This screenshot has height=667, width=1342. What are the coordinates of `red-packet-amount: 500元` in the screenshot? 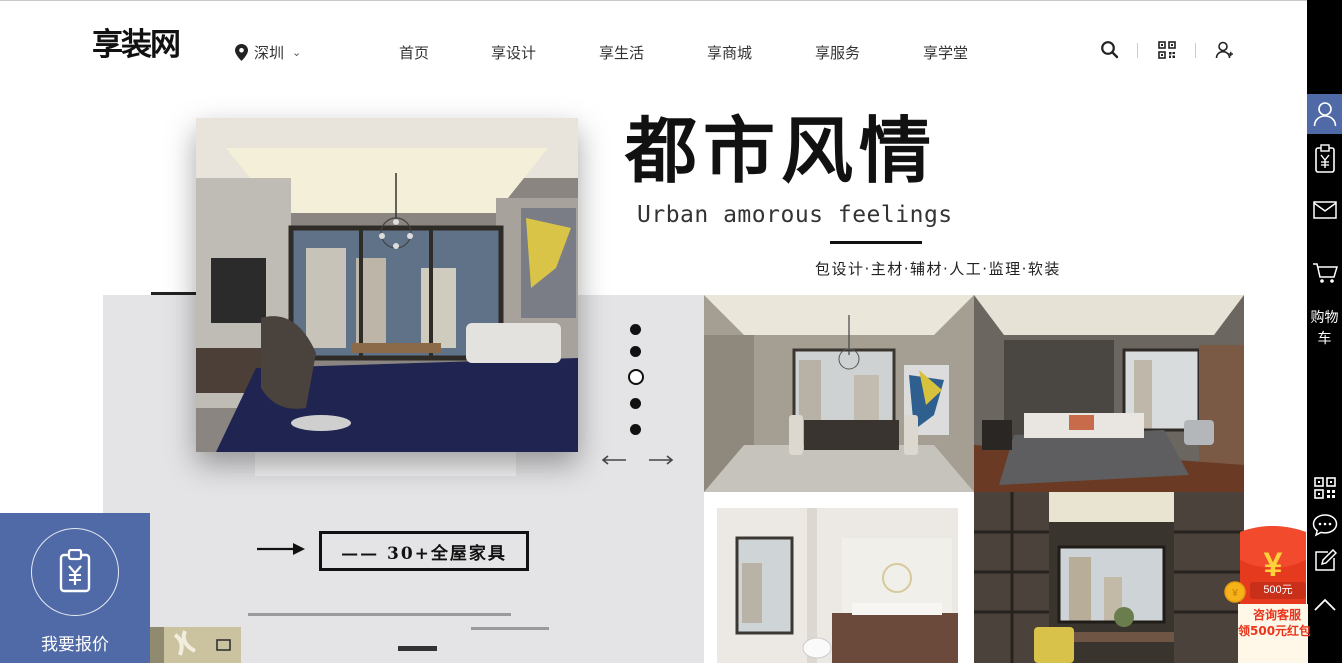 It's located at (1278, 590).